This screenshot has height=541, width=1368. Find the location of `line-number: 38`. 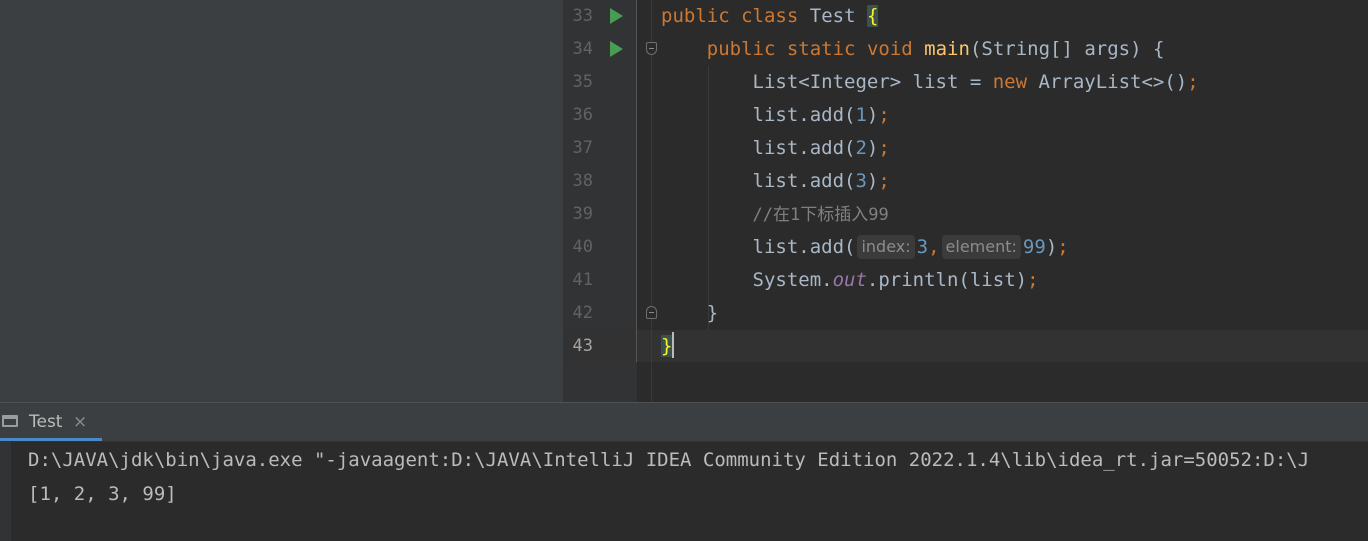

line-number: 38 is located at coordinates (582, 181).